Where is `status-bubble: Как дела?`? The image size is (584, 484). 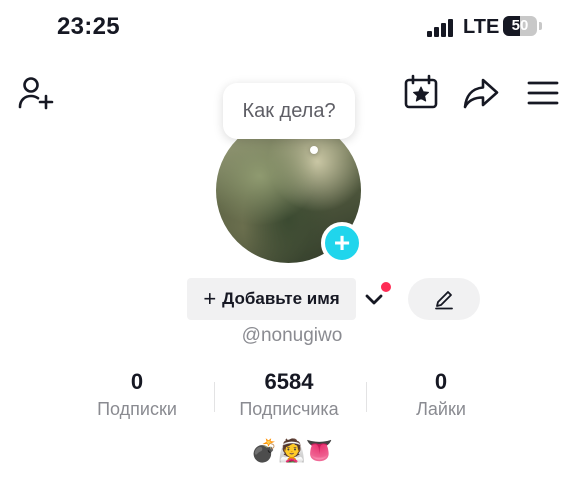
status-bubble: Как дела? is located at coordinates (289, 111).